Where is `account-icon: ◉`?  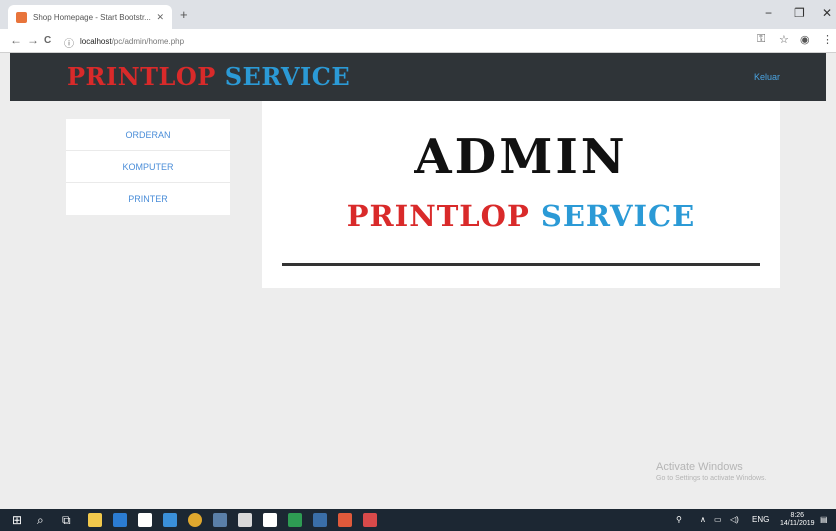 account-icon: ◉ is located at coordinates (805, 39).